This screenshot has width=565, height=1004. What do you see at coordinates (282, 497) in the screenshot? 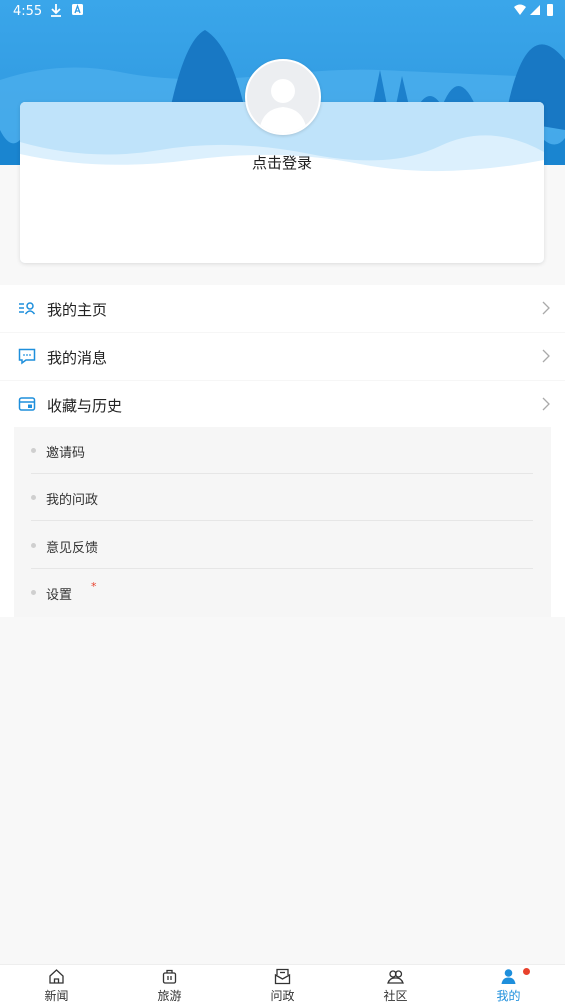
I see `submenu-item-my-inquiries: 我的问政` at bounding box center [282, 497].